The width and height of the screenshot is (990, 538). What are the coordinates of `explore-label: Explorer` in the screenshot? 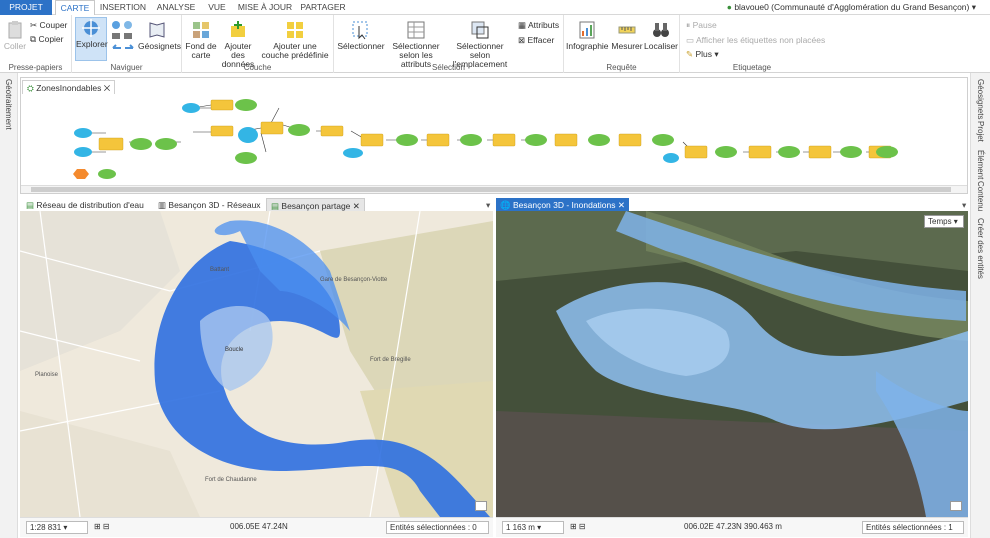 It's located at (92, 44).